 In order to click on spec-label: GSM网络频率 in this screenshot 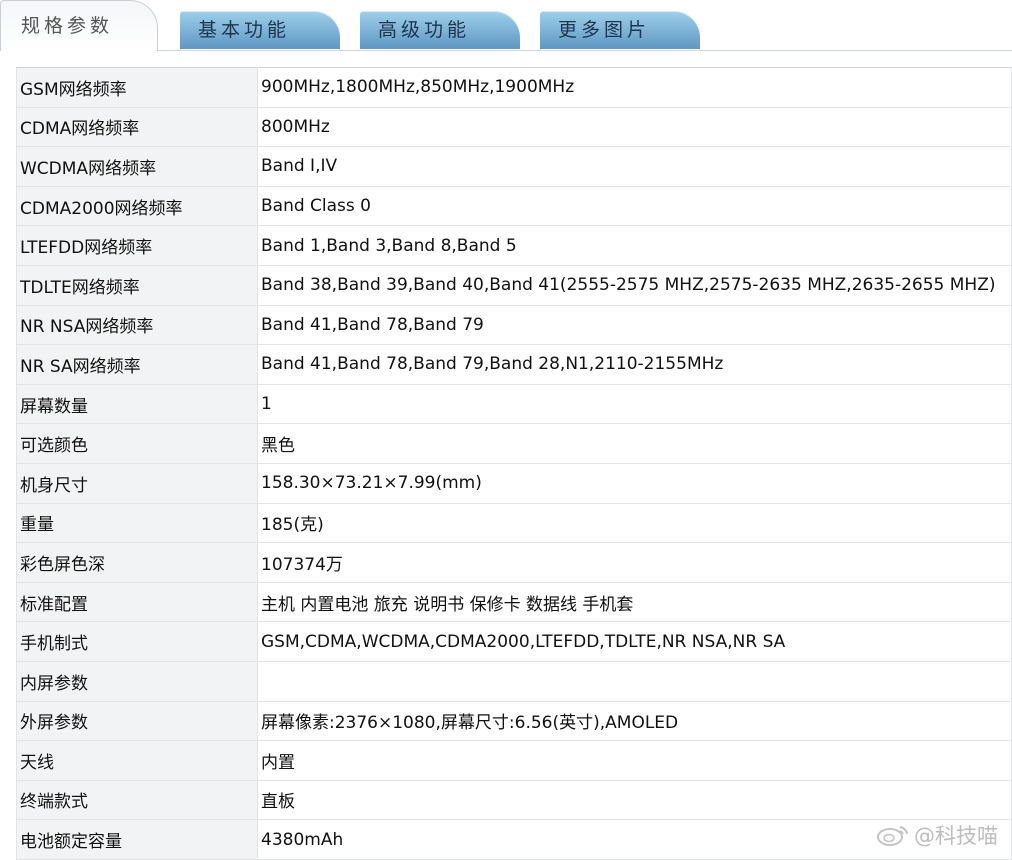, I will do `click(137, 87)`.